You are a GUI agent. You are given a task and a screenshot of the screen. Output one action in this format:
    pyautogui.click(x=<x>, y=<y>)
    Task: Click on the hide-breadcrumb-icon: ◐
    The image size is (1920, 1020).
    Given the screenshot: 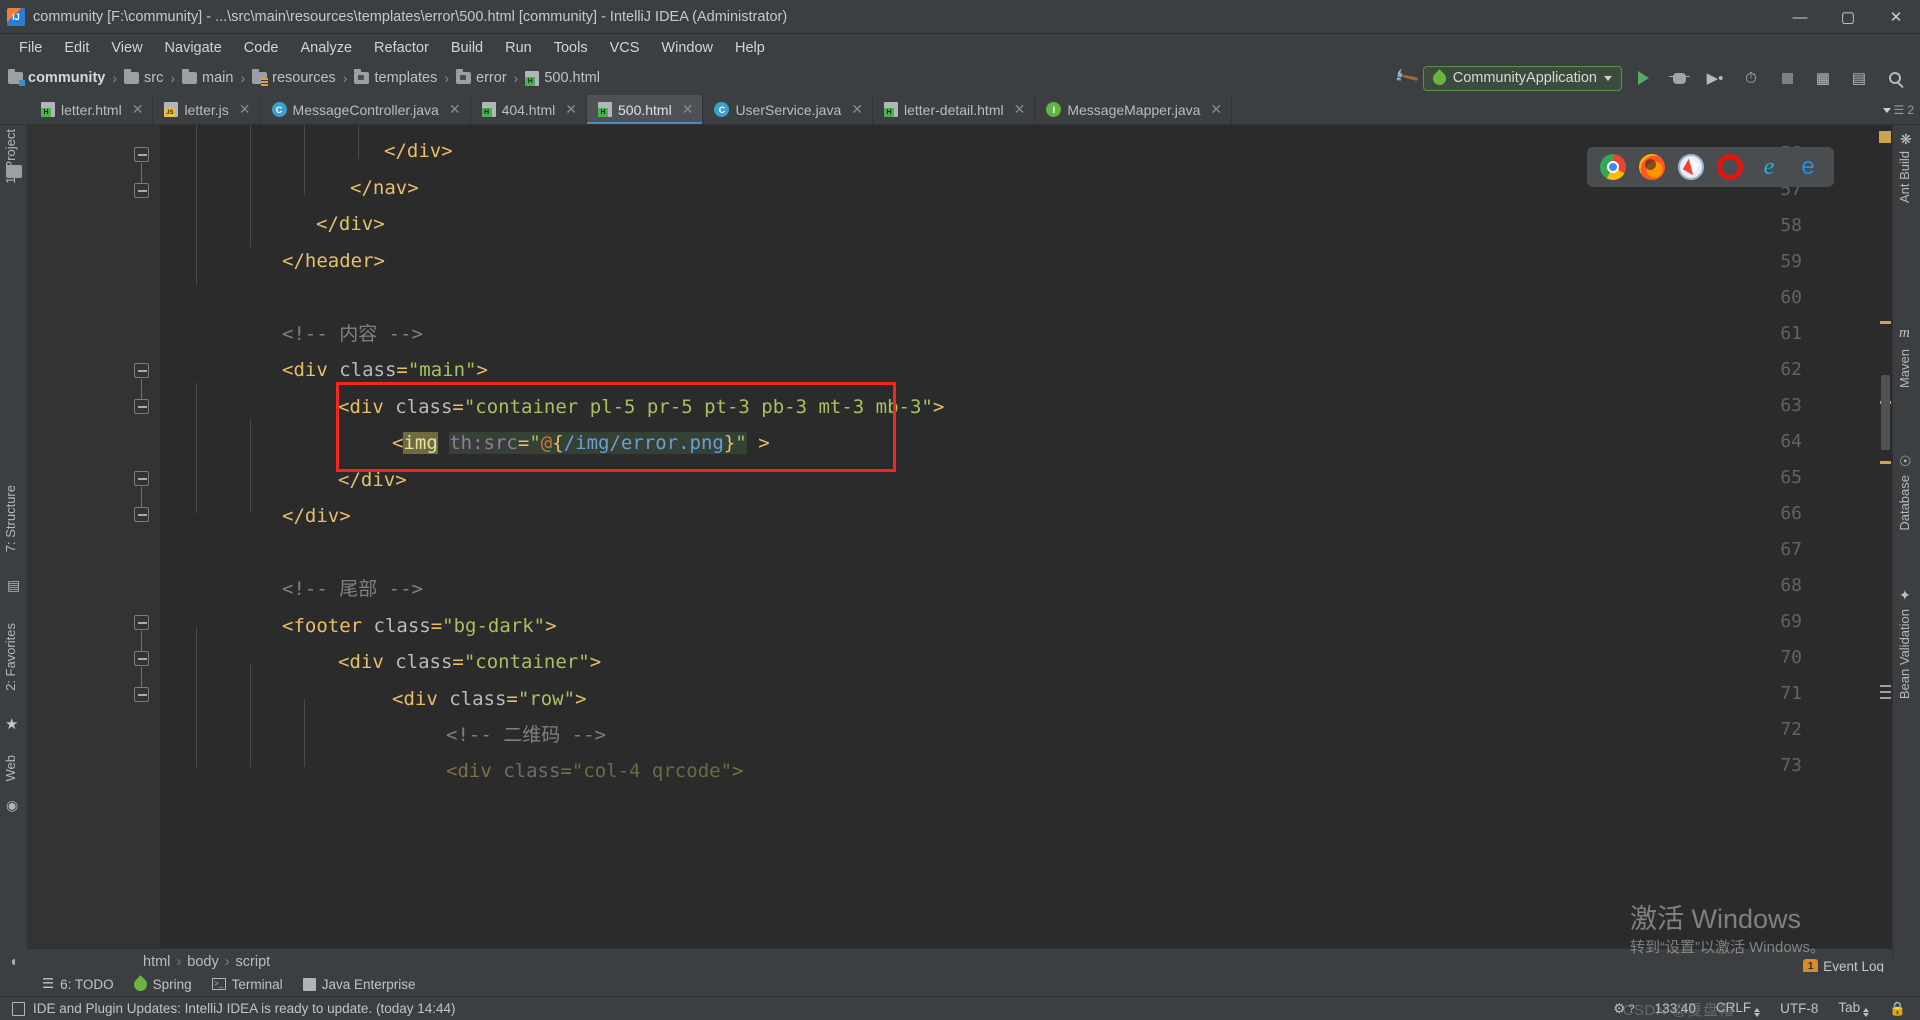 What is the action you would take?
    pyautogui.click(x=15, y=961)
    